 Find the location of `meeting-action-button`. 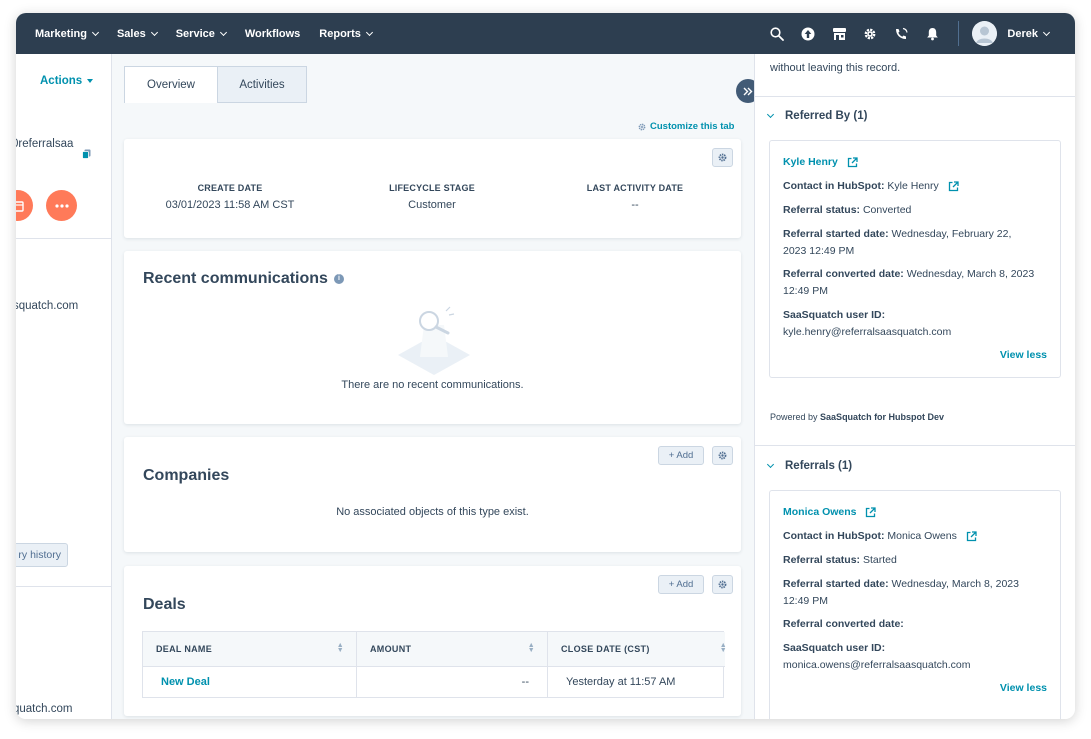

meeting-action-button is located at coordinates (24, 205).